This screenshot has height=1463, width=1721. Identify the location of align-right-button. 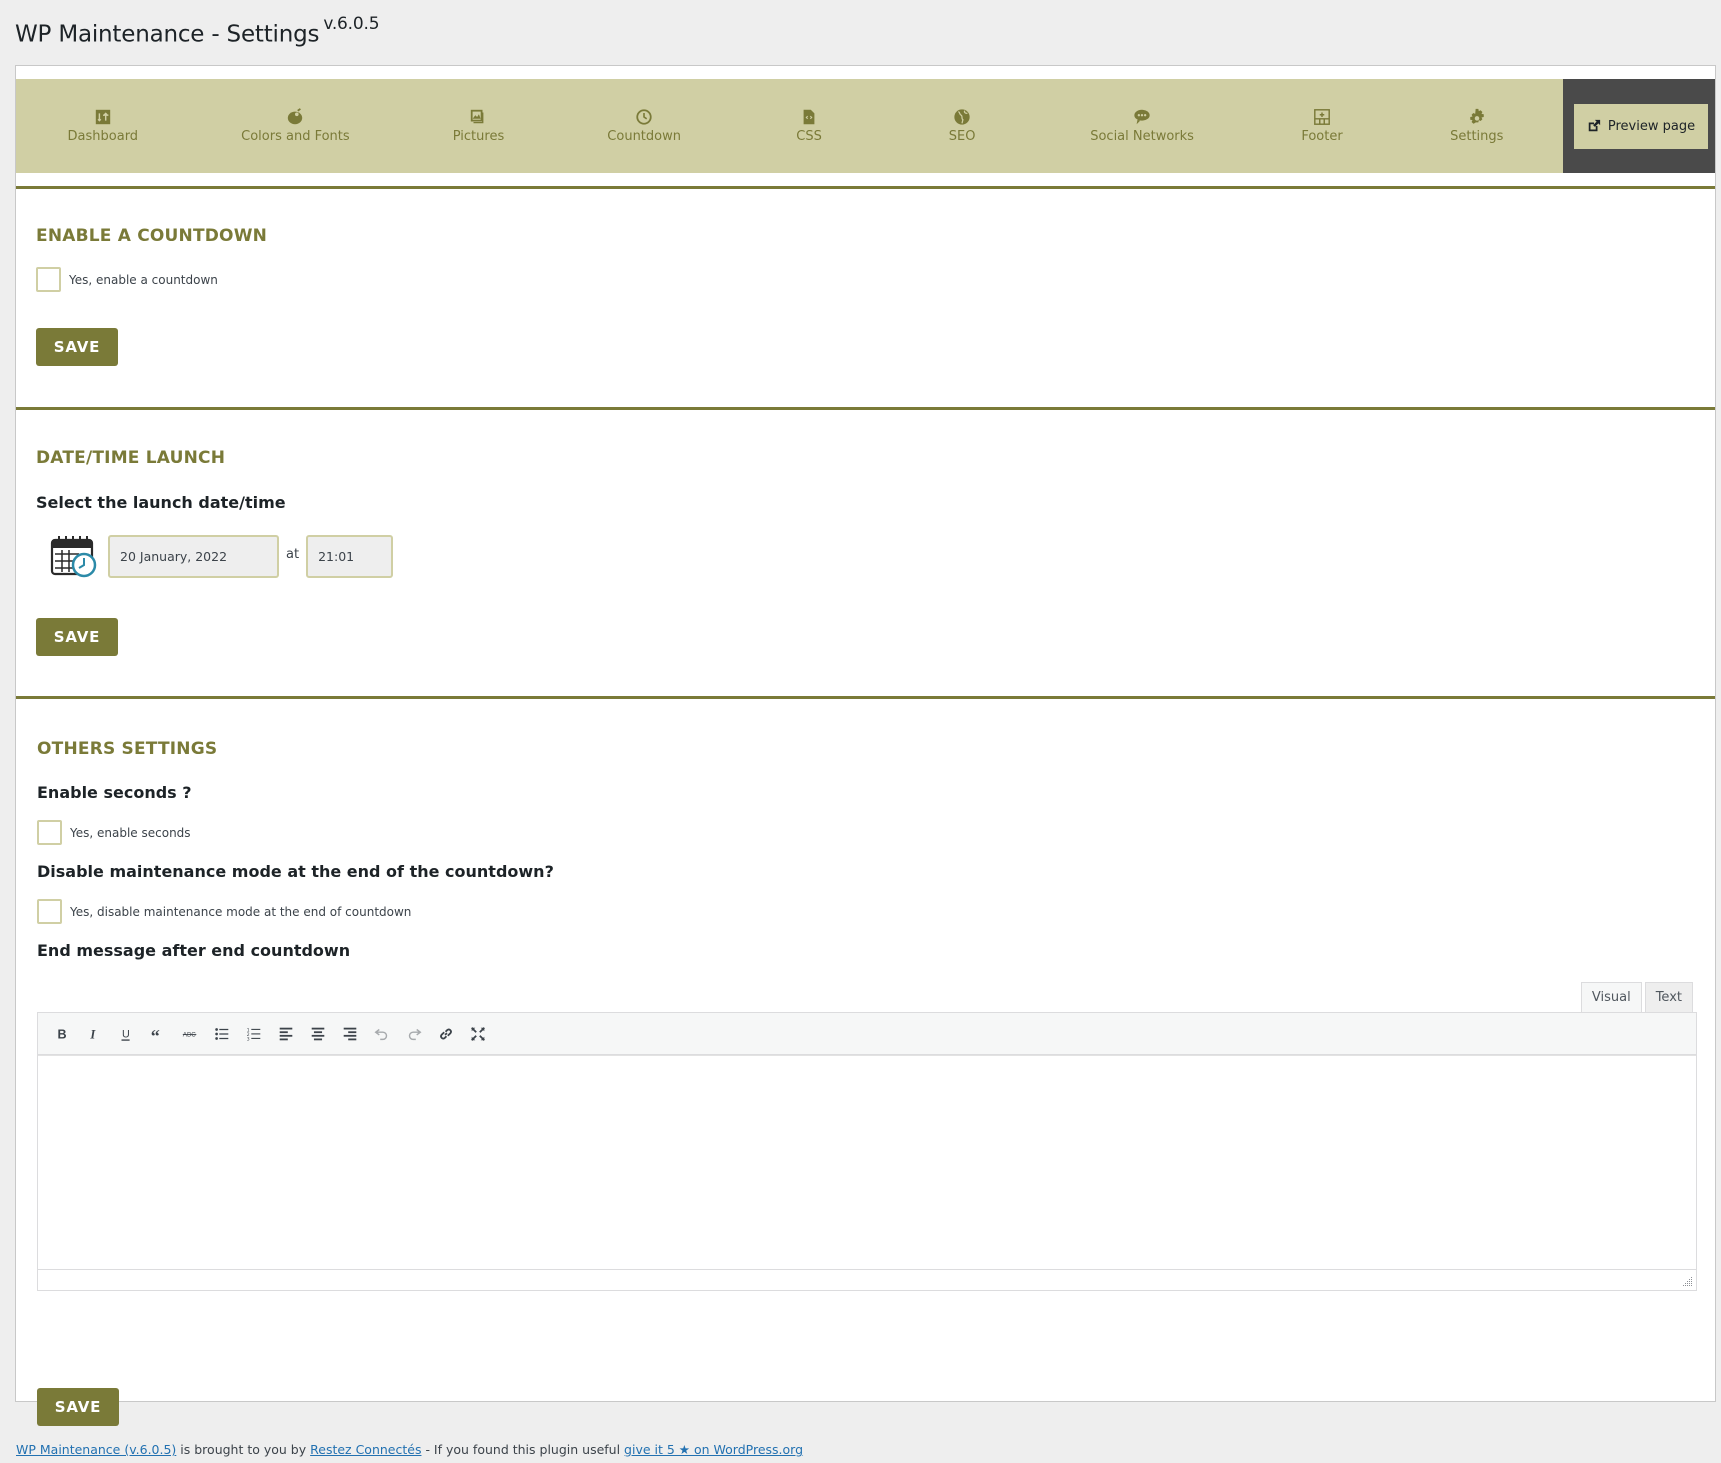
(350, 1034).